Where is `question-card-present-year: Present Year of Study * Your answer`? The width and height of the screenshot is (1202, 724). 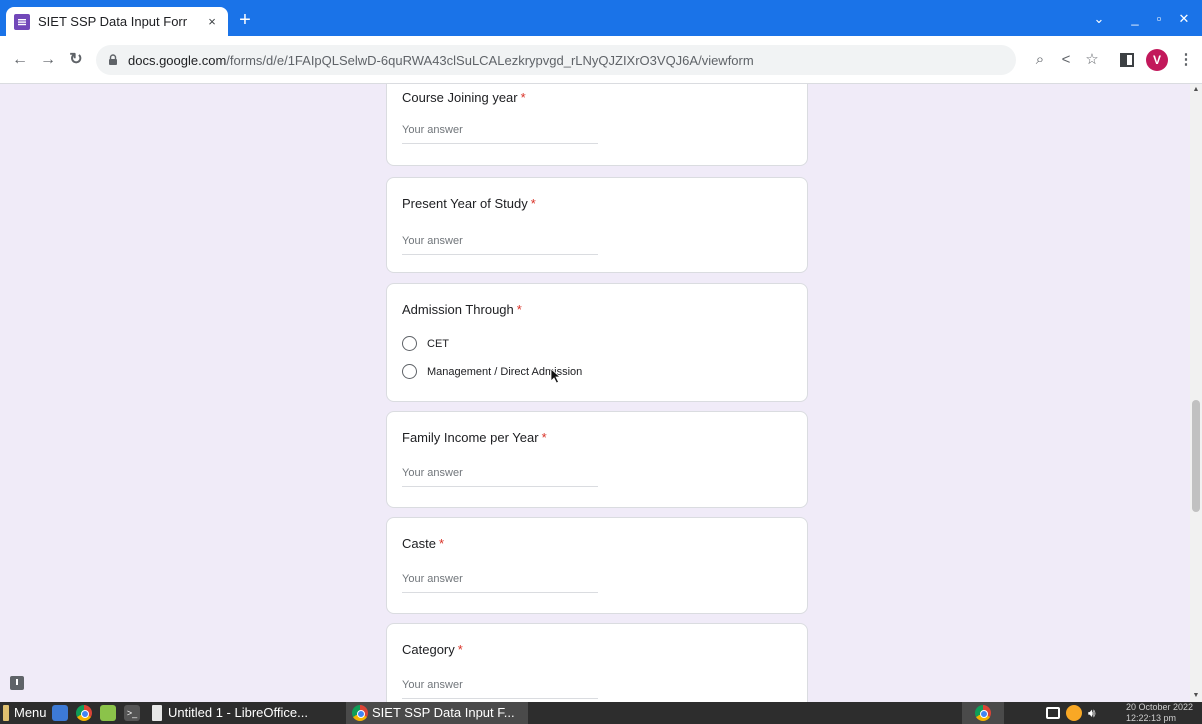 question-card-present-year: Present Year of Study * Your answer is located at coordinates (597, 225).